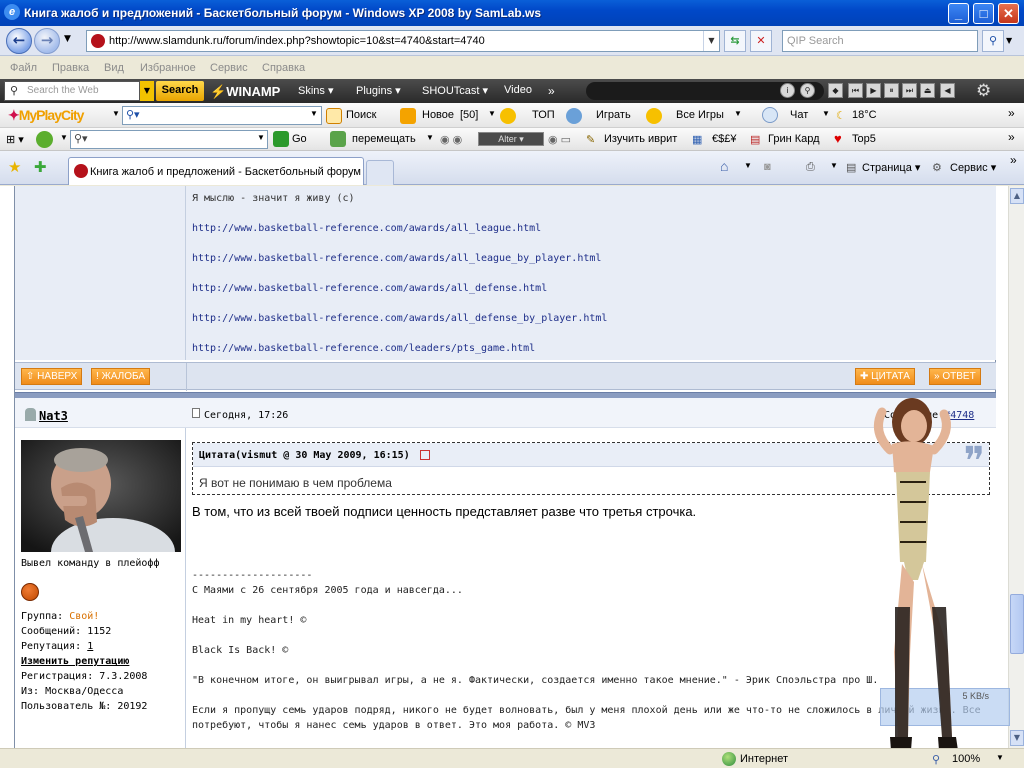 The height and width of the screenshot is (768, 1024). What do you see at coordinates (511, 139) in the screenshot?
I see `alter-player-display: Alter ▾` at bounding box center [511, 139].